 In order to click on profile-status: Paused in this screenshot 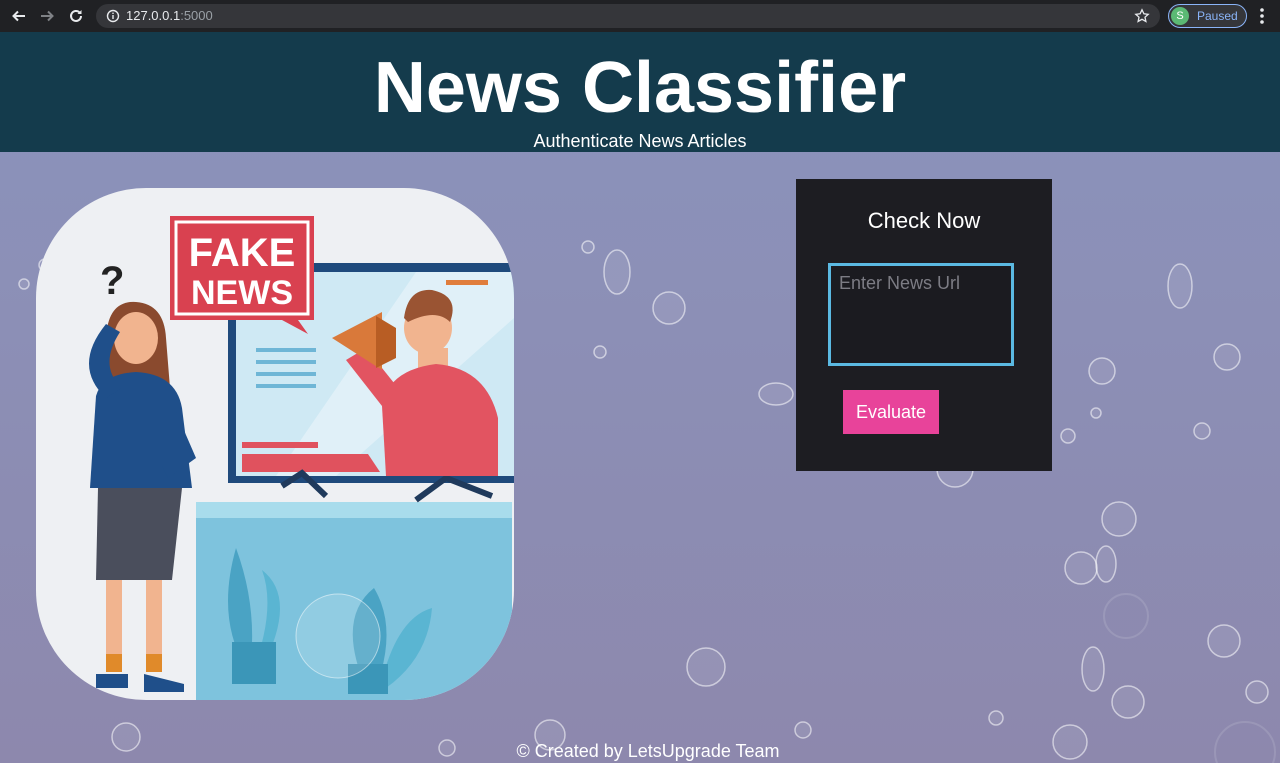, I will do `click(1217, 16)`.